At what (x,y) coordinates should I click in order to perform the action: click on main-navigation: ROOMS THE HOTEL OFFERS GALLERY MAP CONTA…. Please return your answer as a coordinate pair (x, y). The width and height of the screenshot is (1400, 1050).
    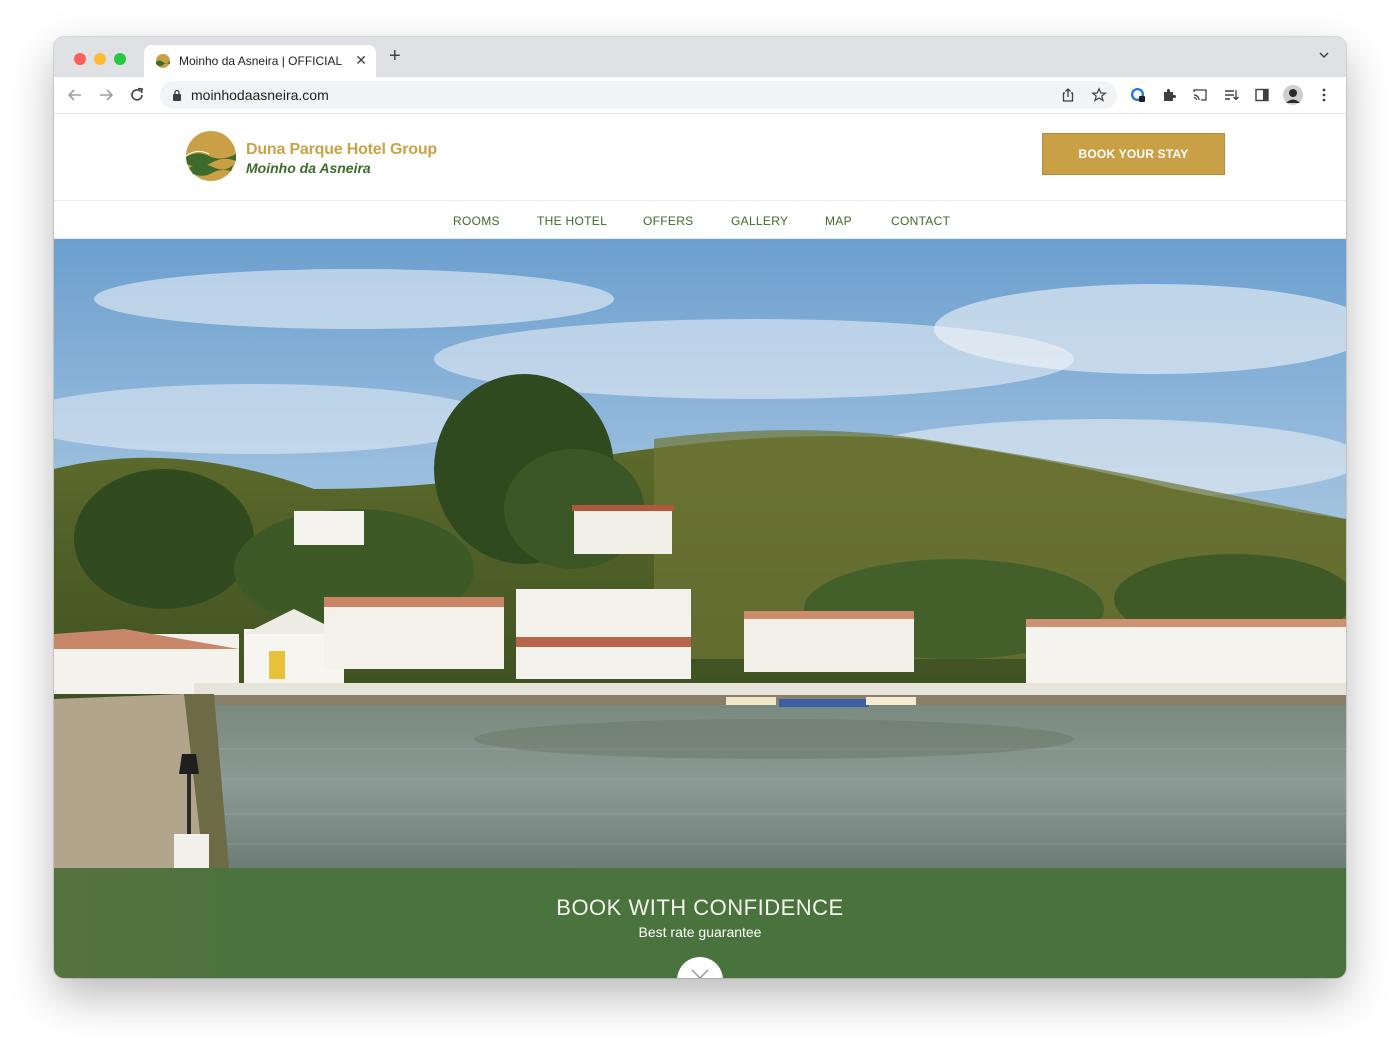
    Looking at the image, I should click on (700, 220).